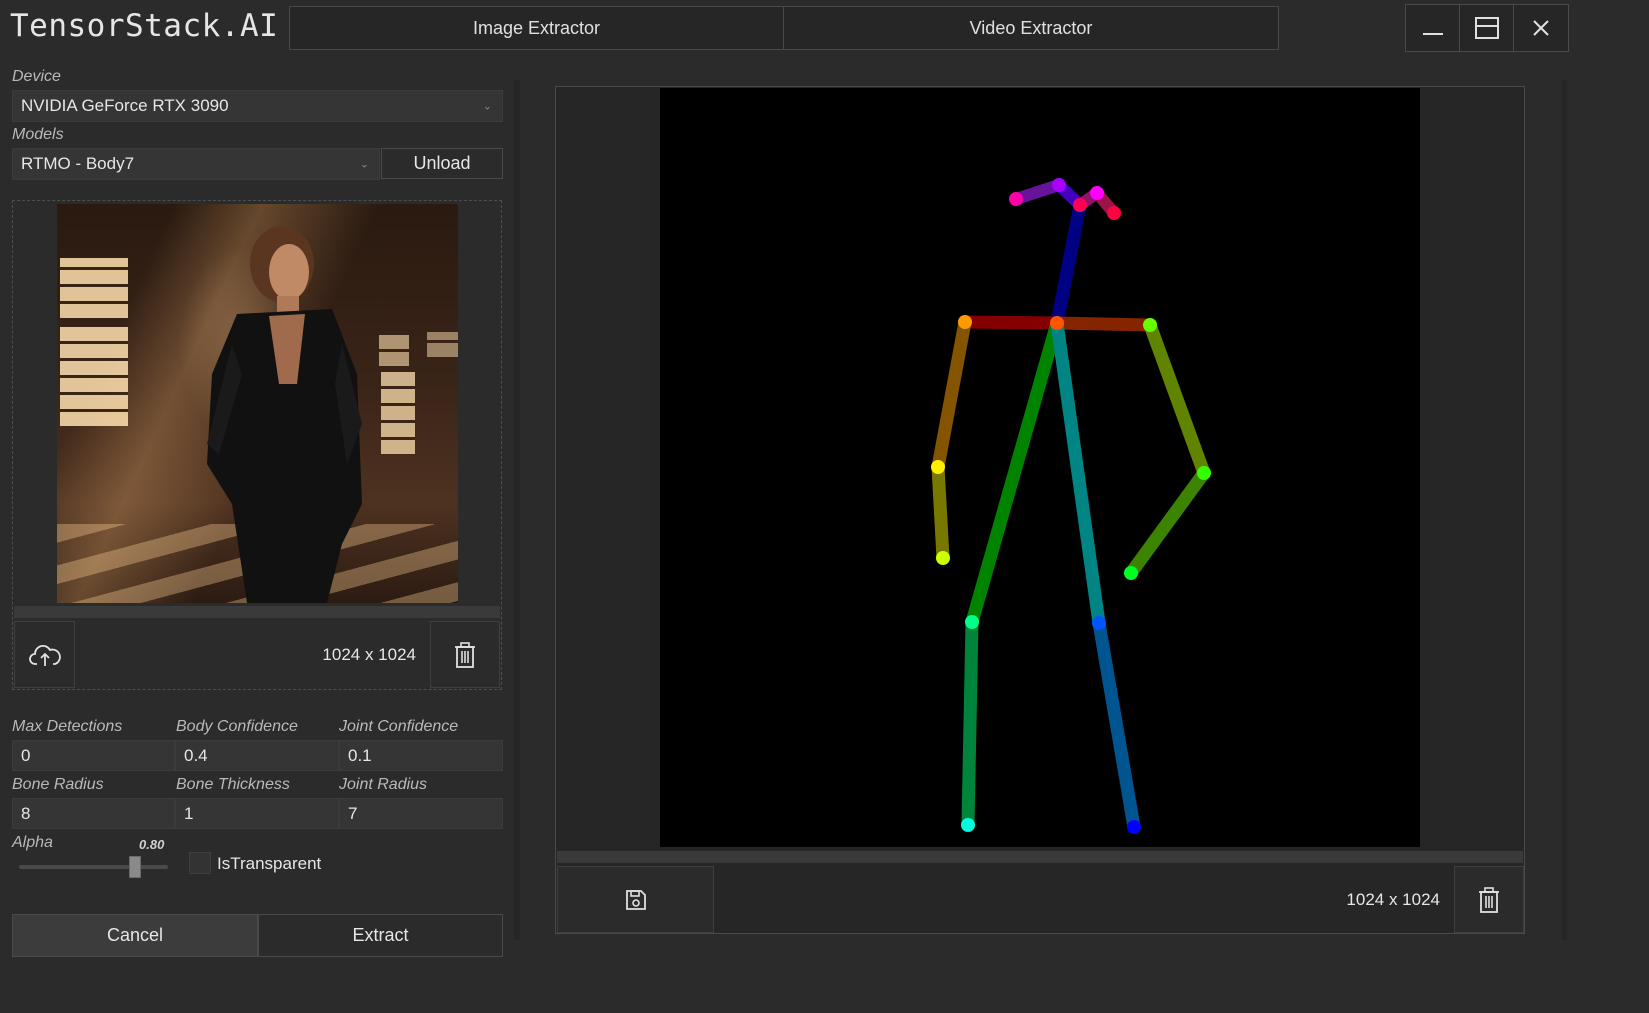  What do you see at coordinates (442, 163) in the screenshot?
I see `unload-button: Unload` at bounding box center [442, 163].